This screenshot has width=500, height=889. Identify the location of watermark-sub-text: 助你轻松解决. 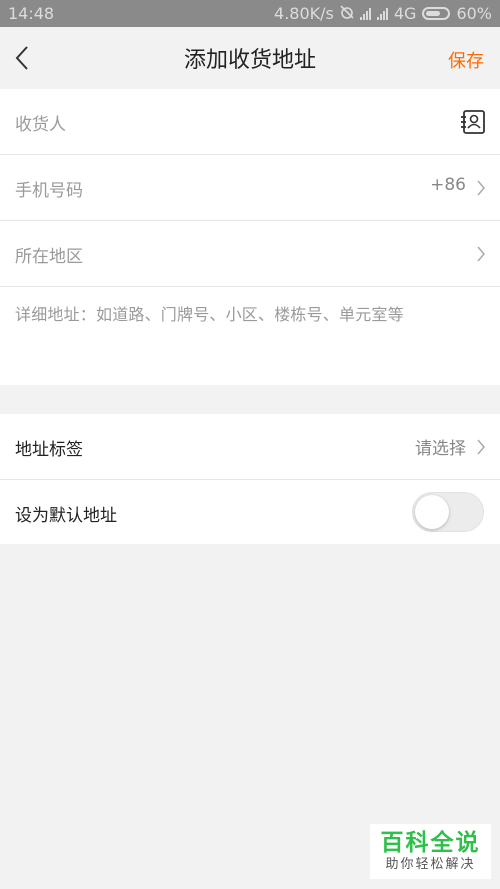
(430, 864).